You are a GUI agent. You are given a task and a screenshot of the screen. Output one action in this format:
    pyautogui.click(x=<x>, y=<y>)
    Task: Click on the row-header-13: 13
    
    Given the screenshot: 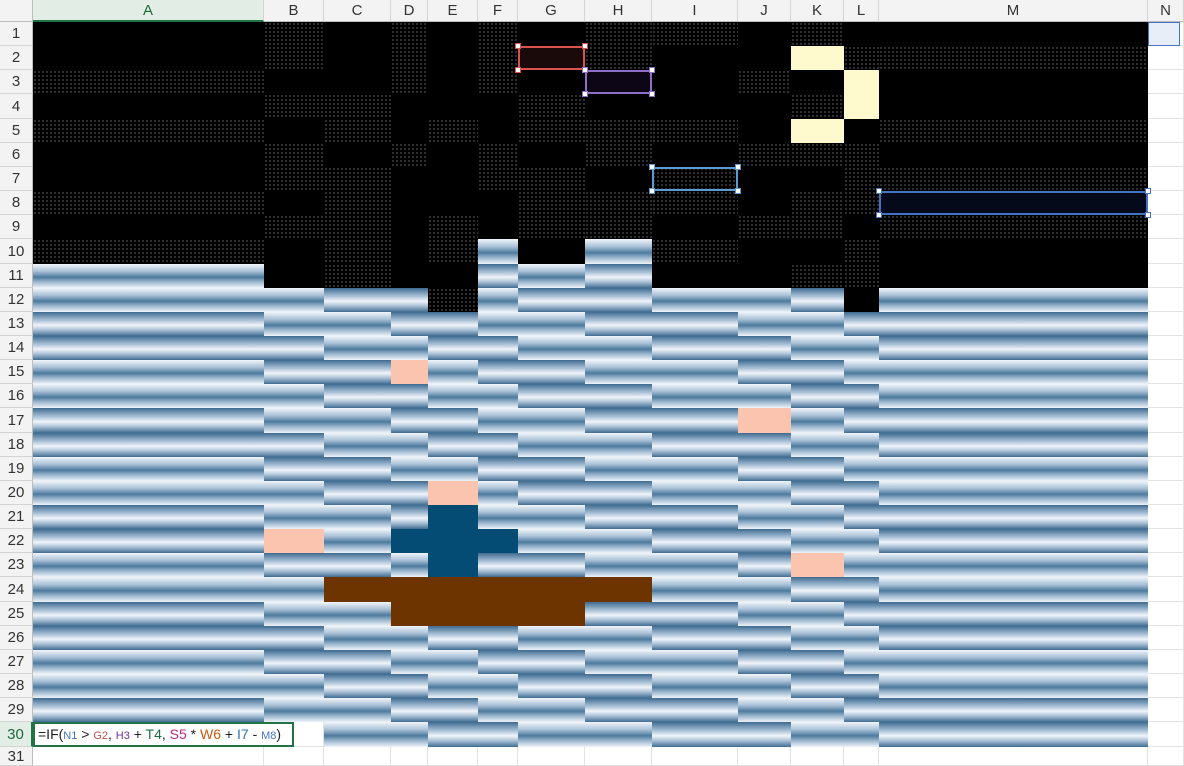 What is the action you would take?
    pyautogui.click(x=16, y=324)
    